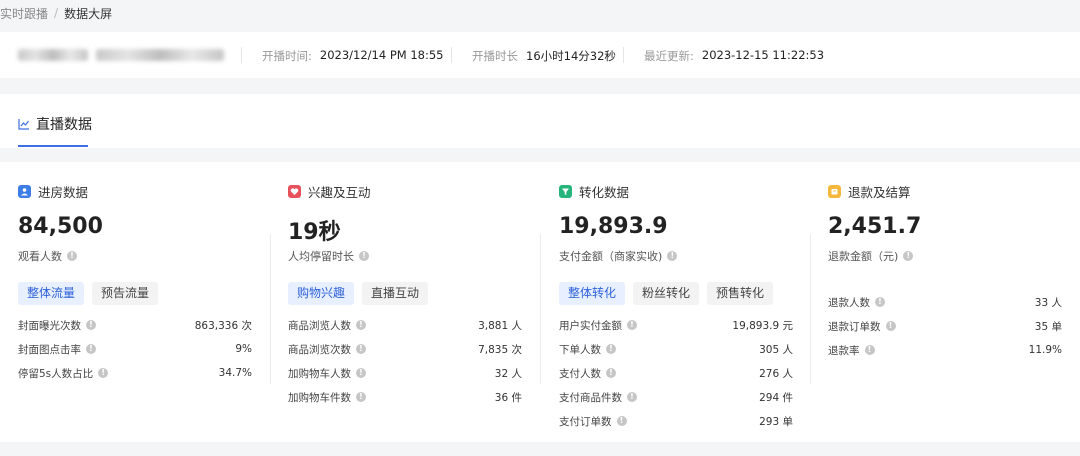 The height and width of the screenshot is (456, 1080). Describe the element at coordinates (135, 349) in the screenshot. I see `list-item: 封面图点击率! 9%` at that location.